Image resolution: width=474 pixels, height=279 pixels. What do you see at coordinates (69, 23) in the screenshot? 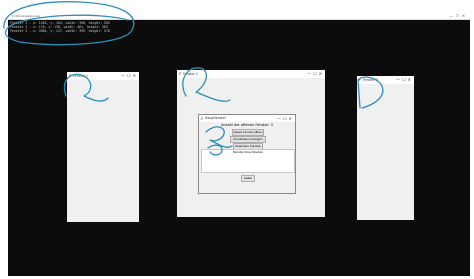
I see `scribble-console-circle` at bounding box center [69, 23].